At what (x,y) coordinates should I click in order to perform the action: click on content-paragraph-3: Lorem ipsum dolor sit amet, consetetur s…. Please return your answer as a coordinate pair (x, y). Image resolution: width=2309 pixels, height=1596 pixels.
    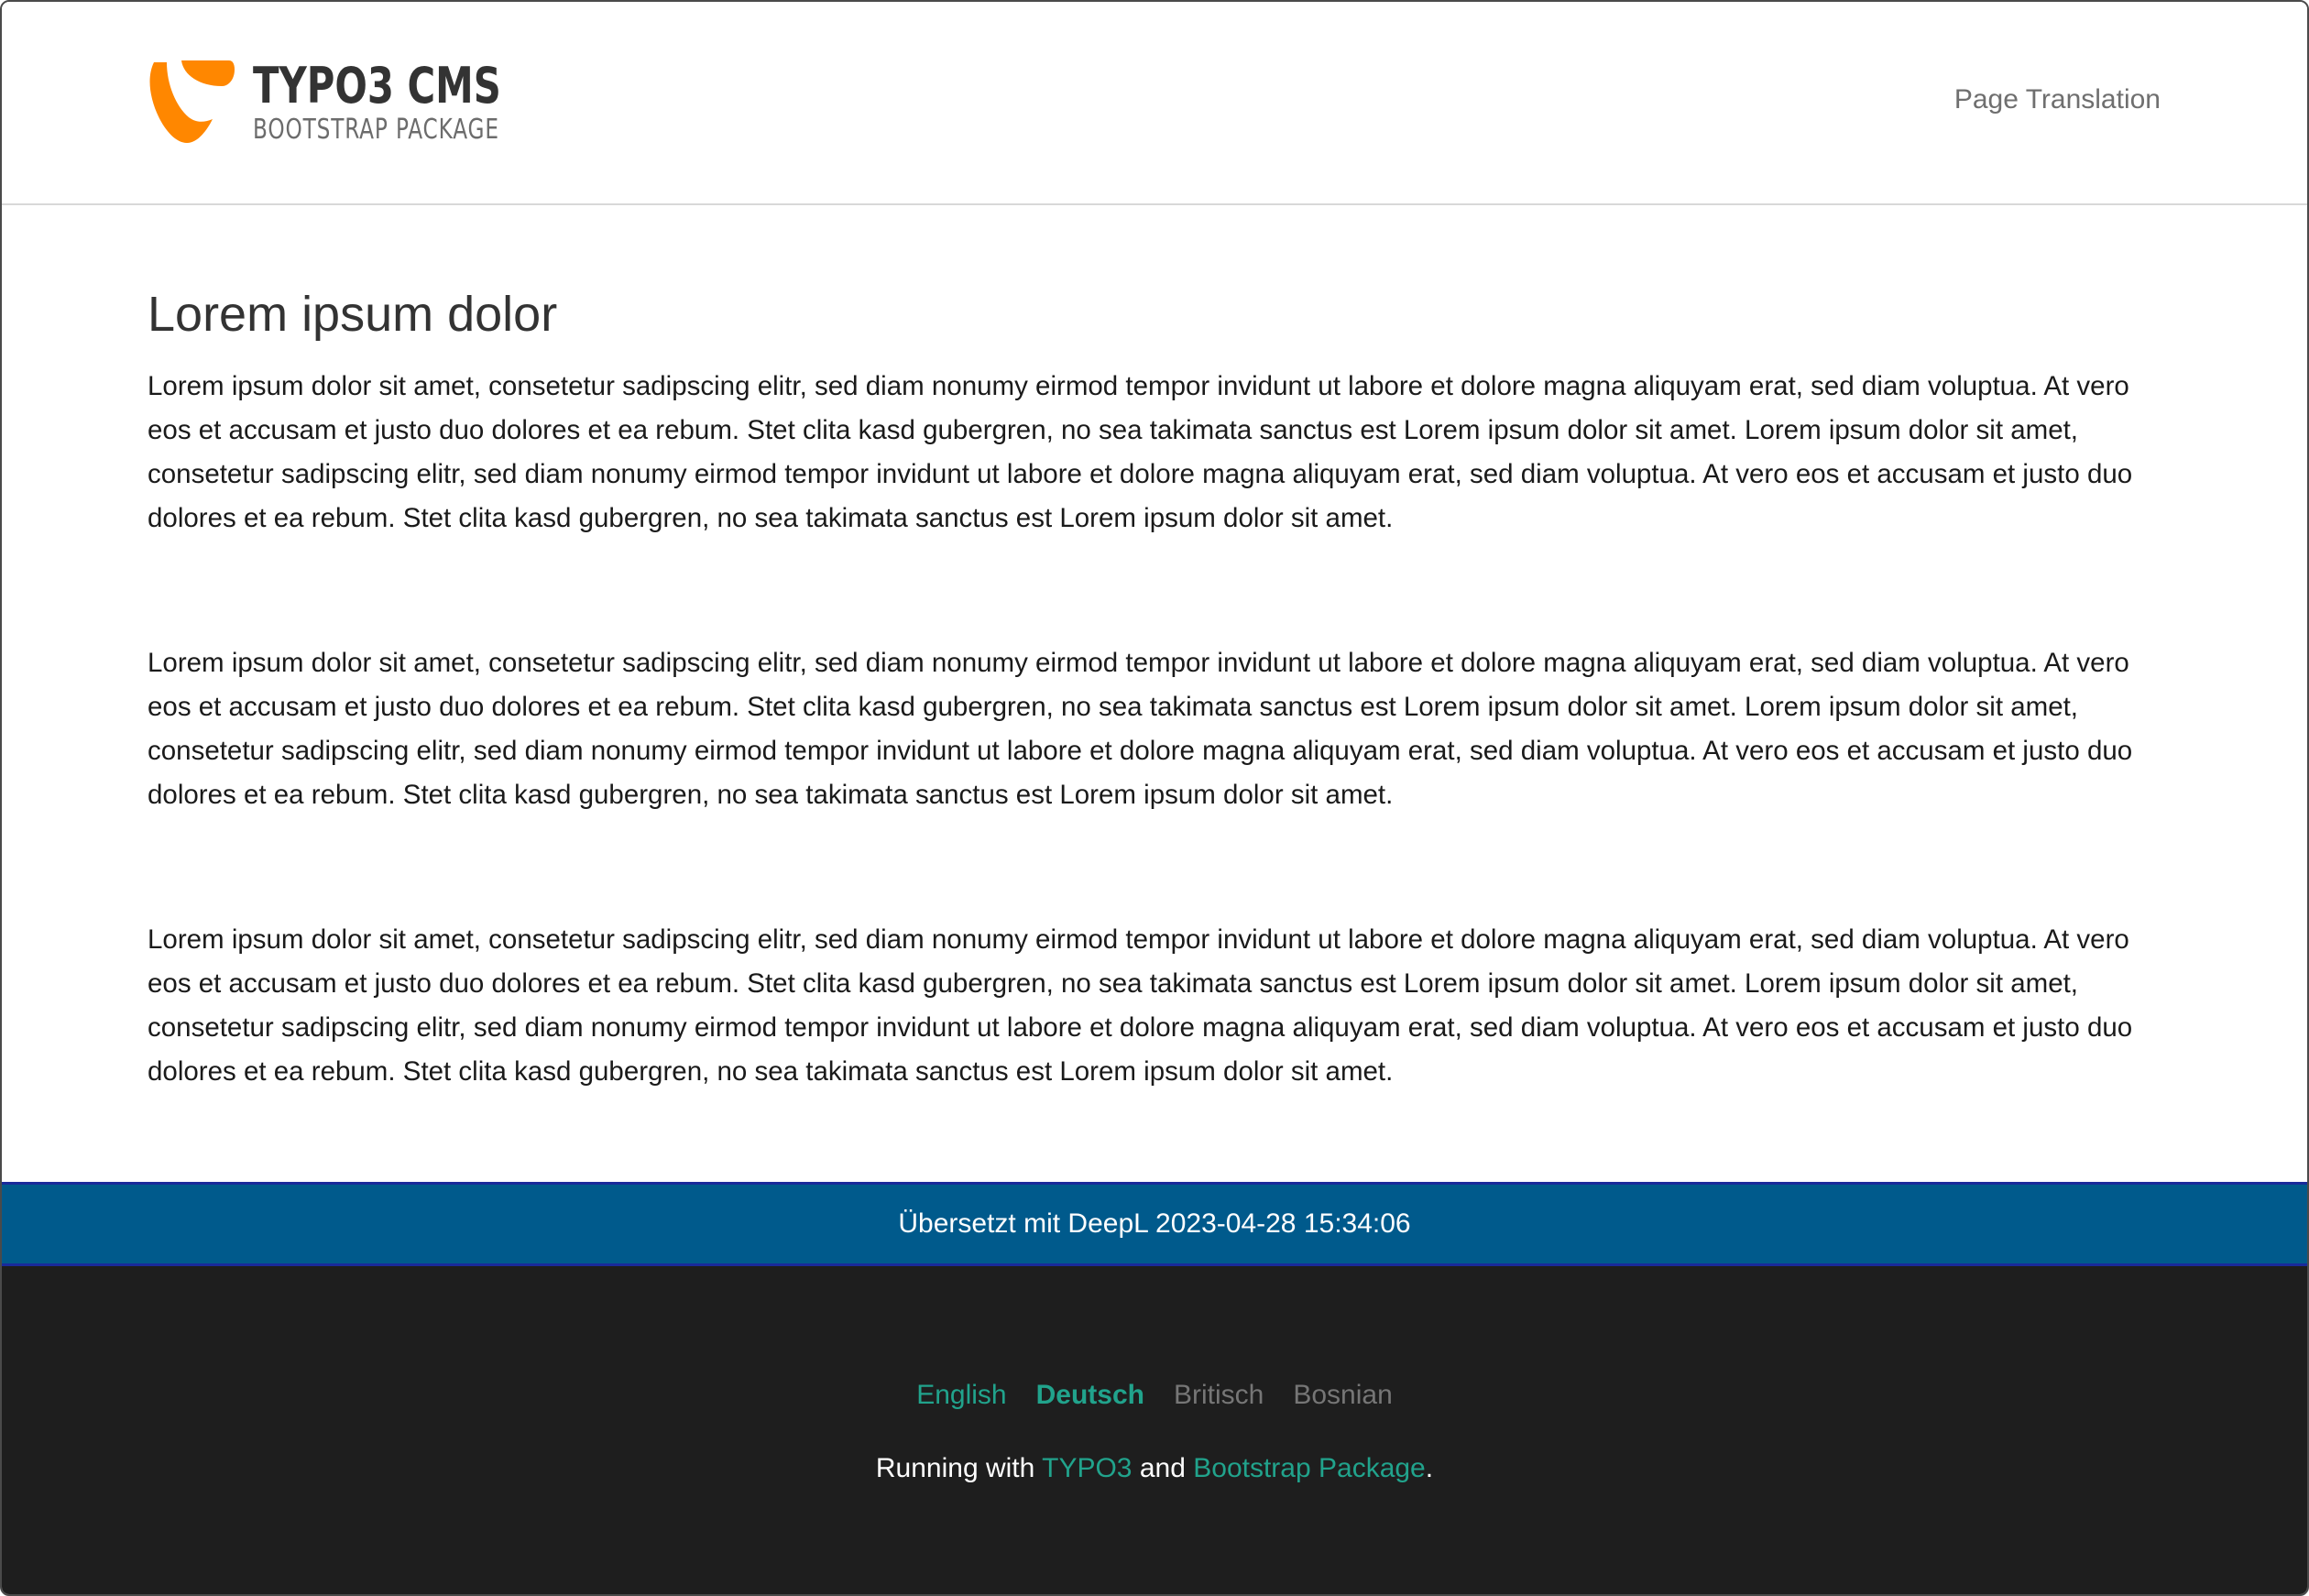
    Looking at the image, I should click on (1140, 1005).